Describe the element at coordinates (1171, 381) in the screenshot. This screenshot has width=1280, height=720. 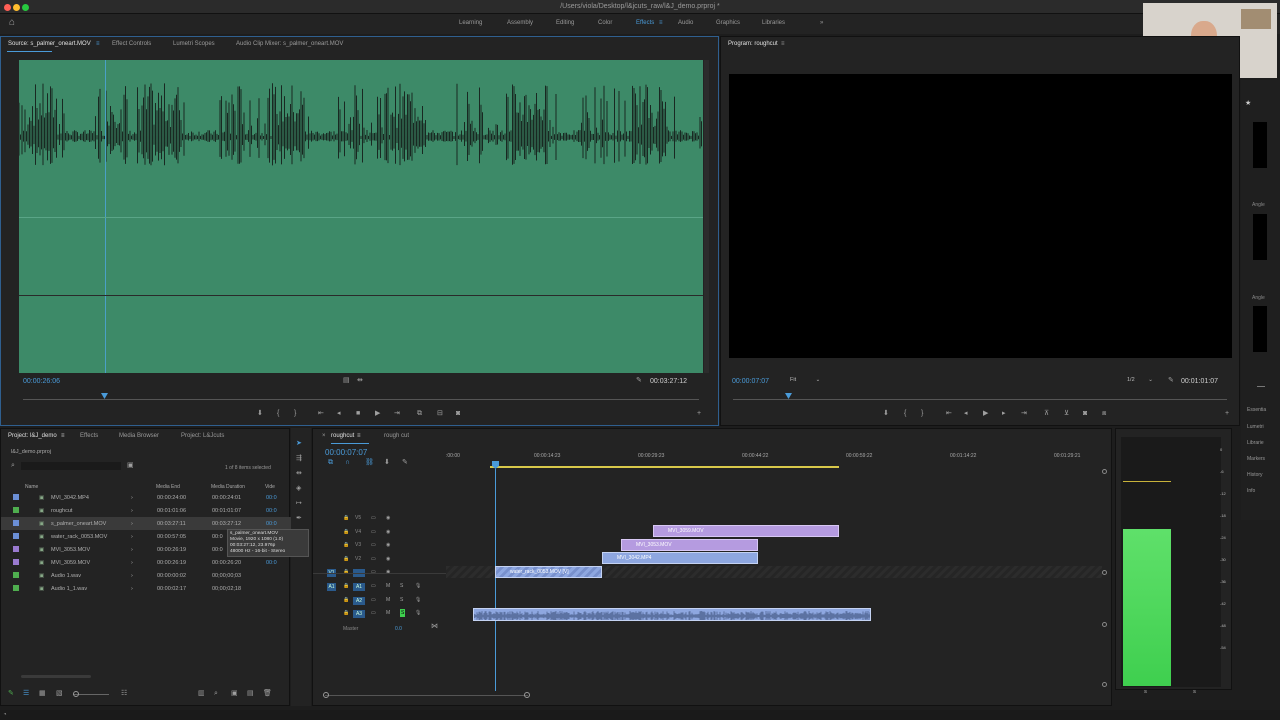
I see `wrench-icon: ✎` at that location.